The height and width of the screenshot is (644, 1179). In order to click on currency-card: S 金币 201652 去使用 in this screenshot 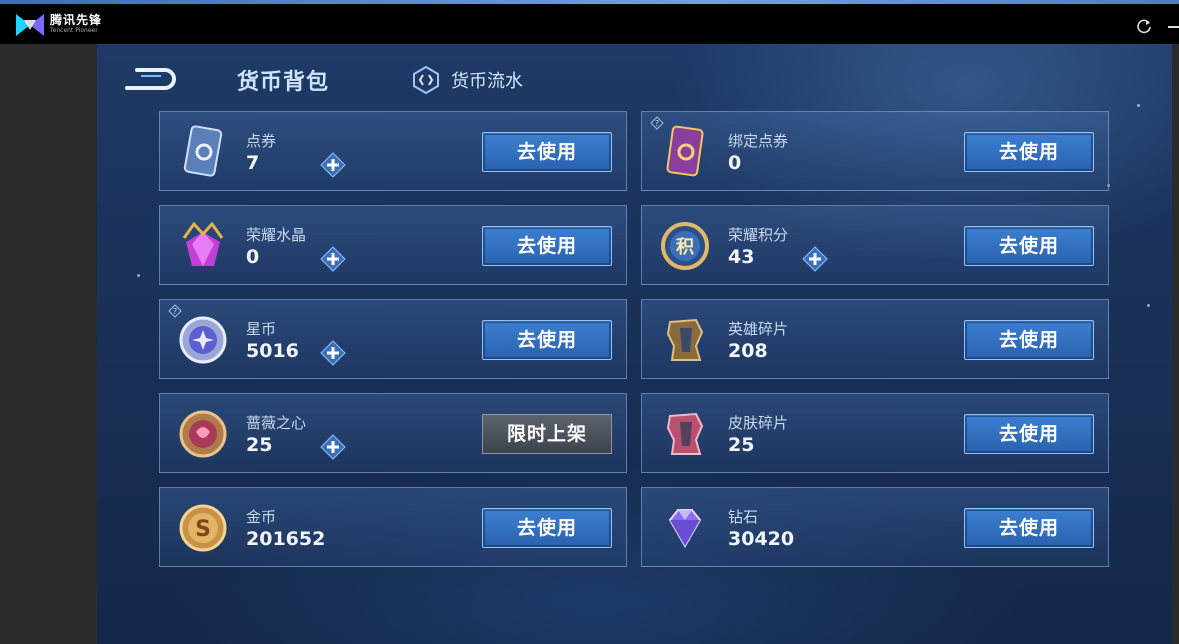, I will do `click(393, 527)`.